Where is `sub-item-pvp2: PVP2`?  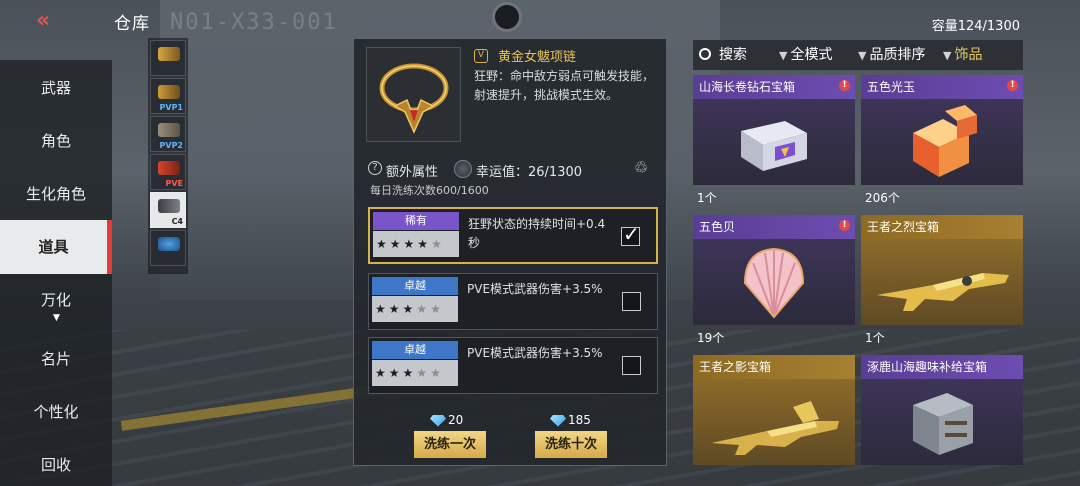 sub-item-pvp2: PVP2 is located at coordinates (168, 134).